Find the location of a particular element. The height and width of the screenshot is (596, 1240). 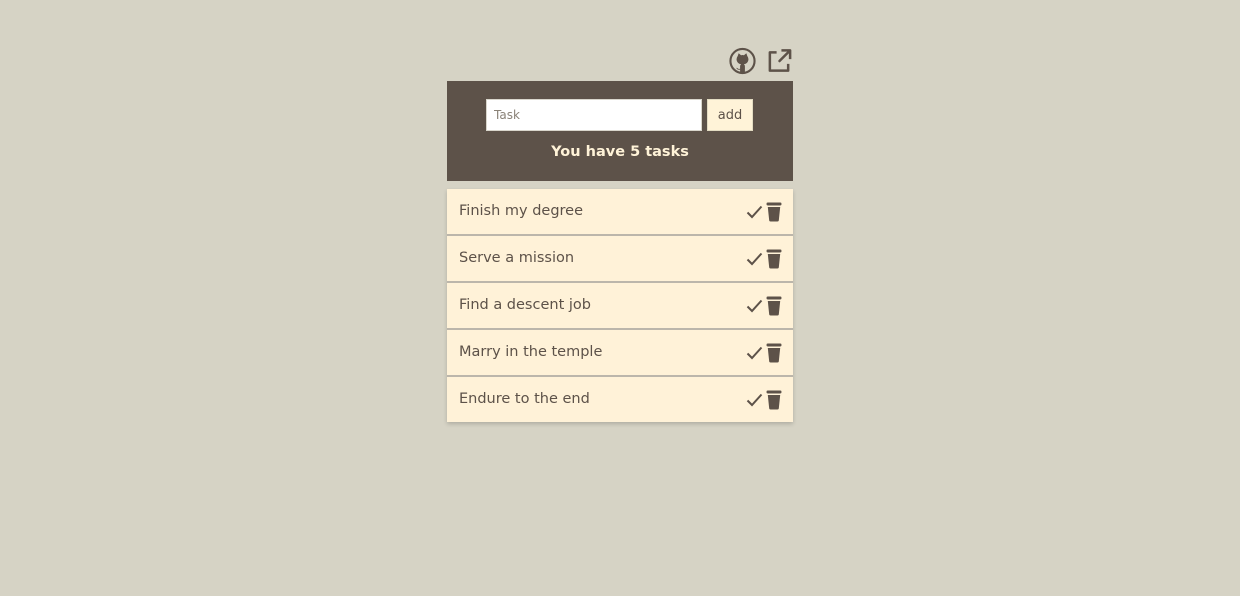

task-label: Finish my degree is located at coordinates (521, 211).